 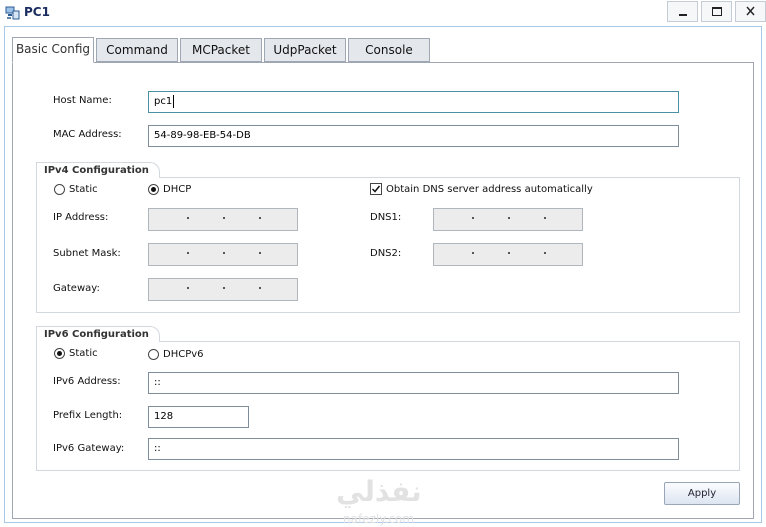 I want to click on mac-address-value: 54-89-98-EB-54-DB, so click(x=202, y=135).